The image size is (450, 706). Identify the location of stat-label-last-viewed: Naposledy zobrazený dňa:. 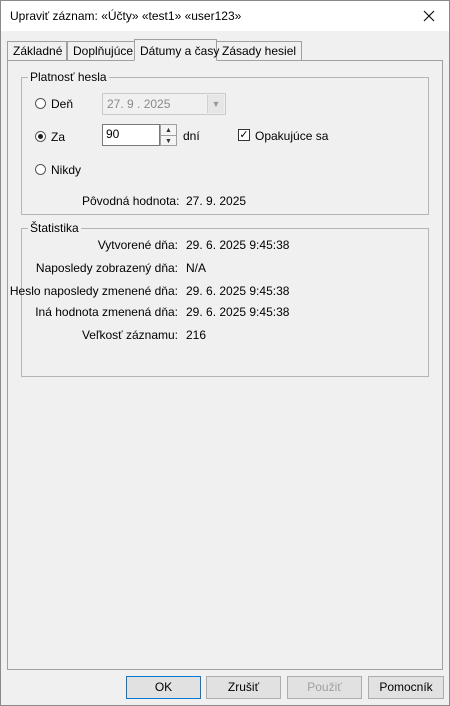
(106, 268).